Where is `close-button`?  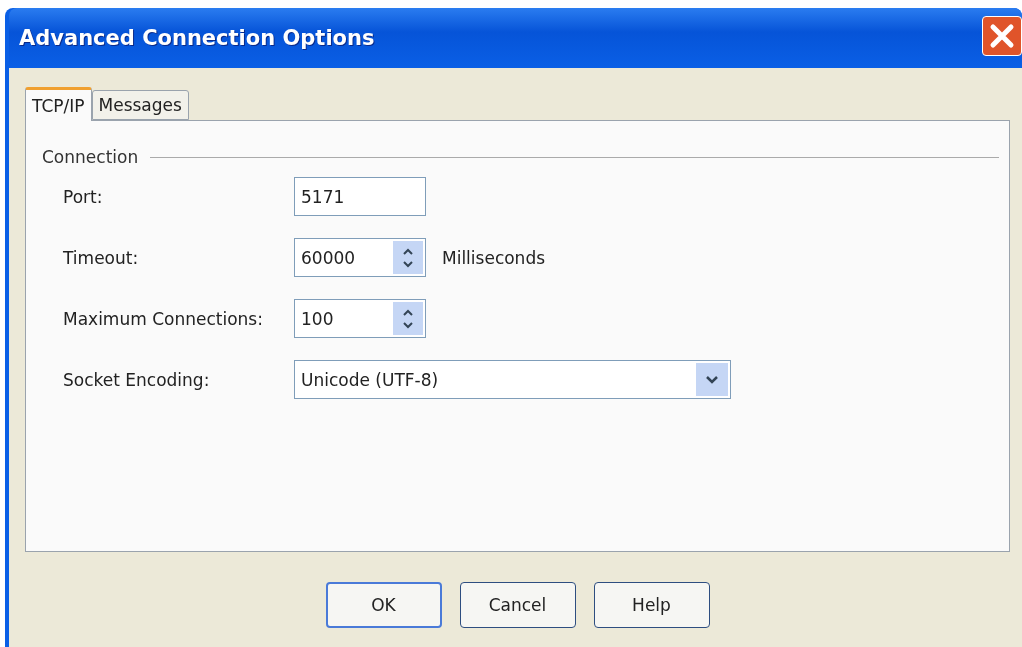
close-button is located at coordinates (1002, 36).